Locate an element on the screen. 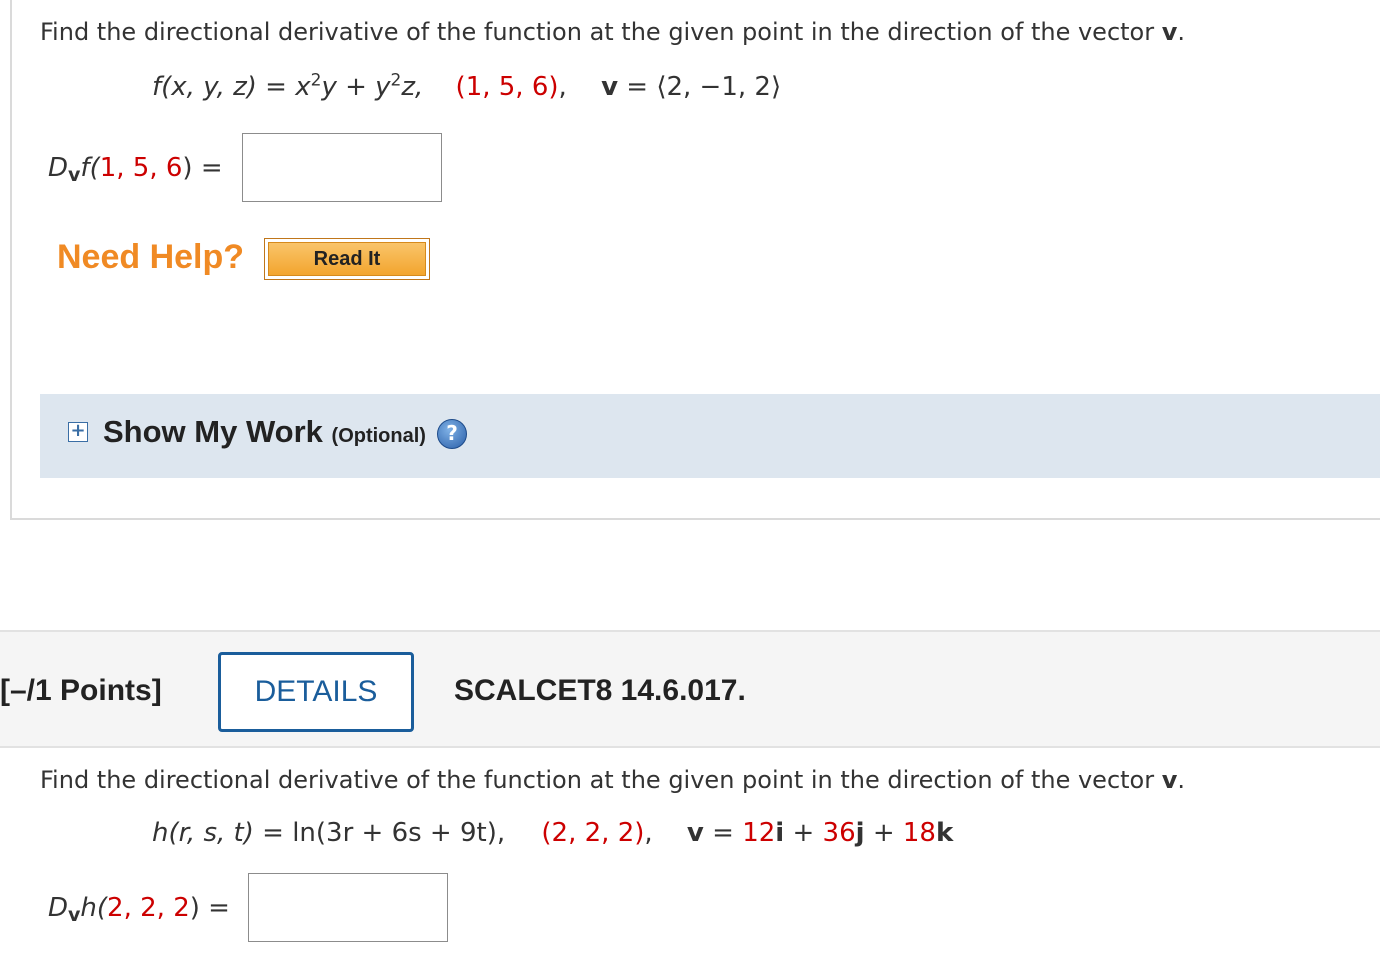 This screenshot has width=1380, height=962. help-question-icon: ? is located at coordinates (452, 434).